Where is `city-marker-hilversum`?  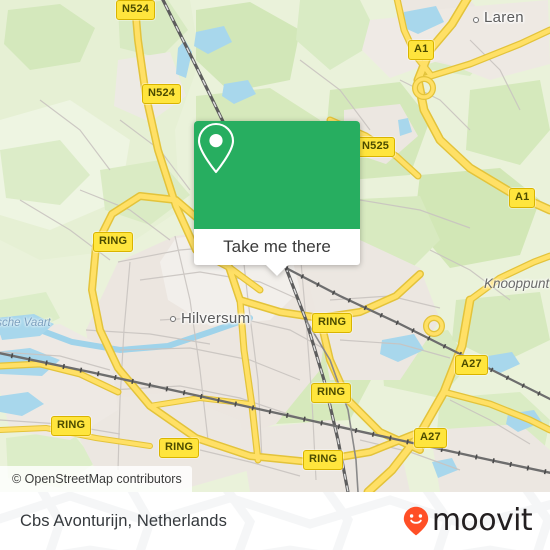 city-marker-hilversum is located at coordinates (173, 319).